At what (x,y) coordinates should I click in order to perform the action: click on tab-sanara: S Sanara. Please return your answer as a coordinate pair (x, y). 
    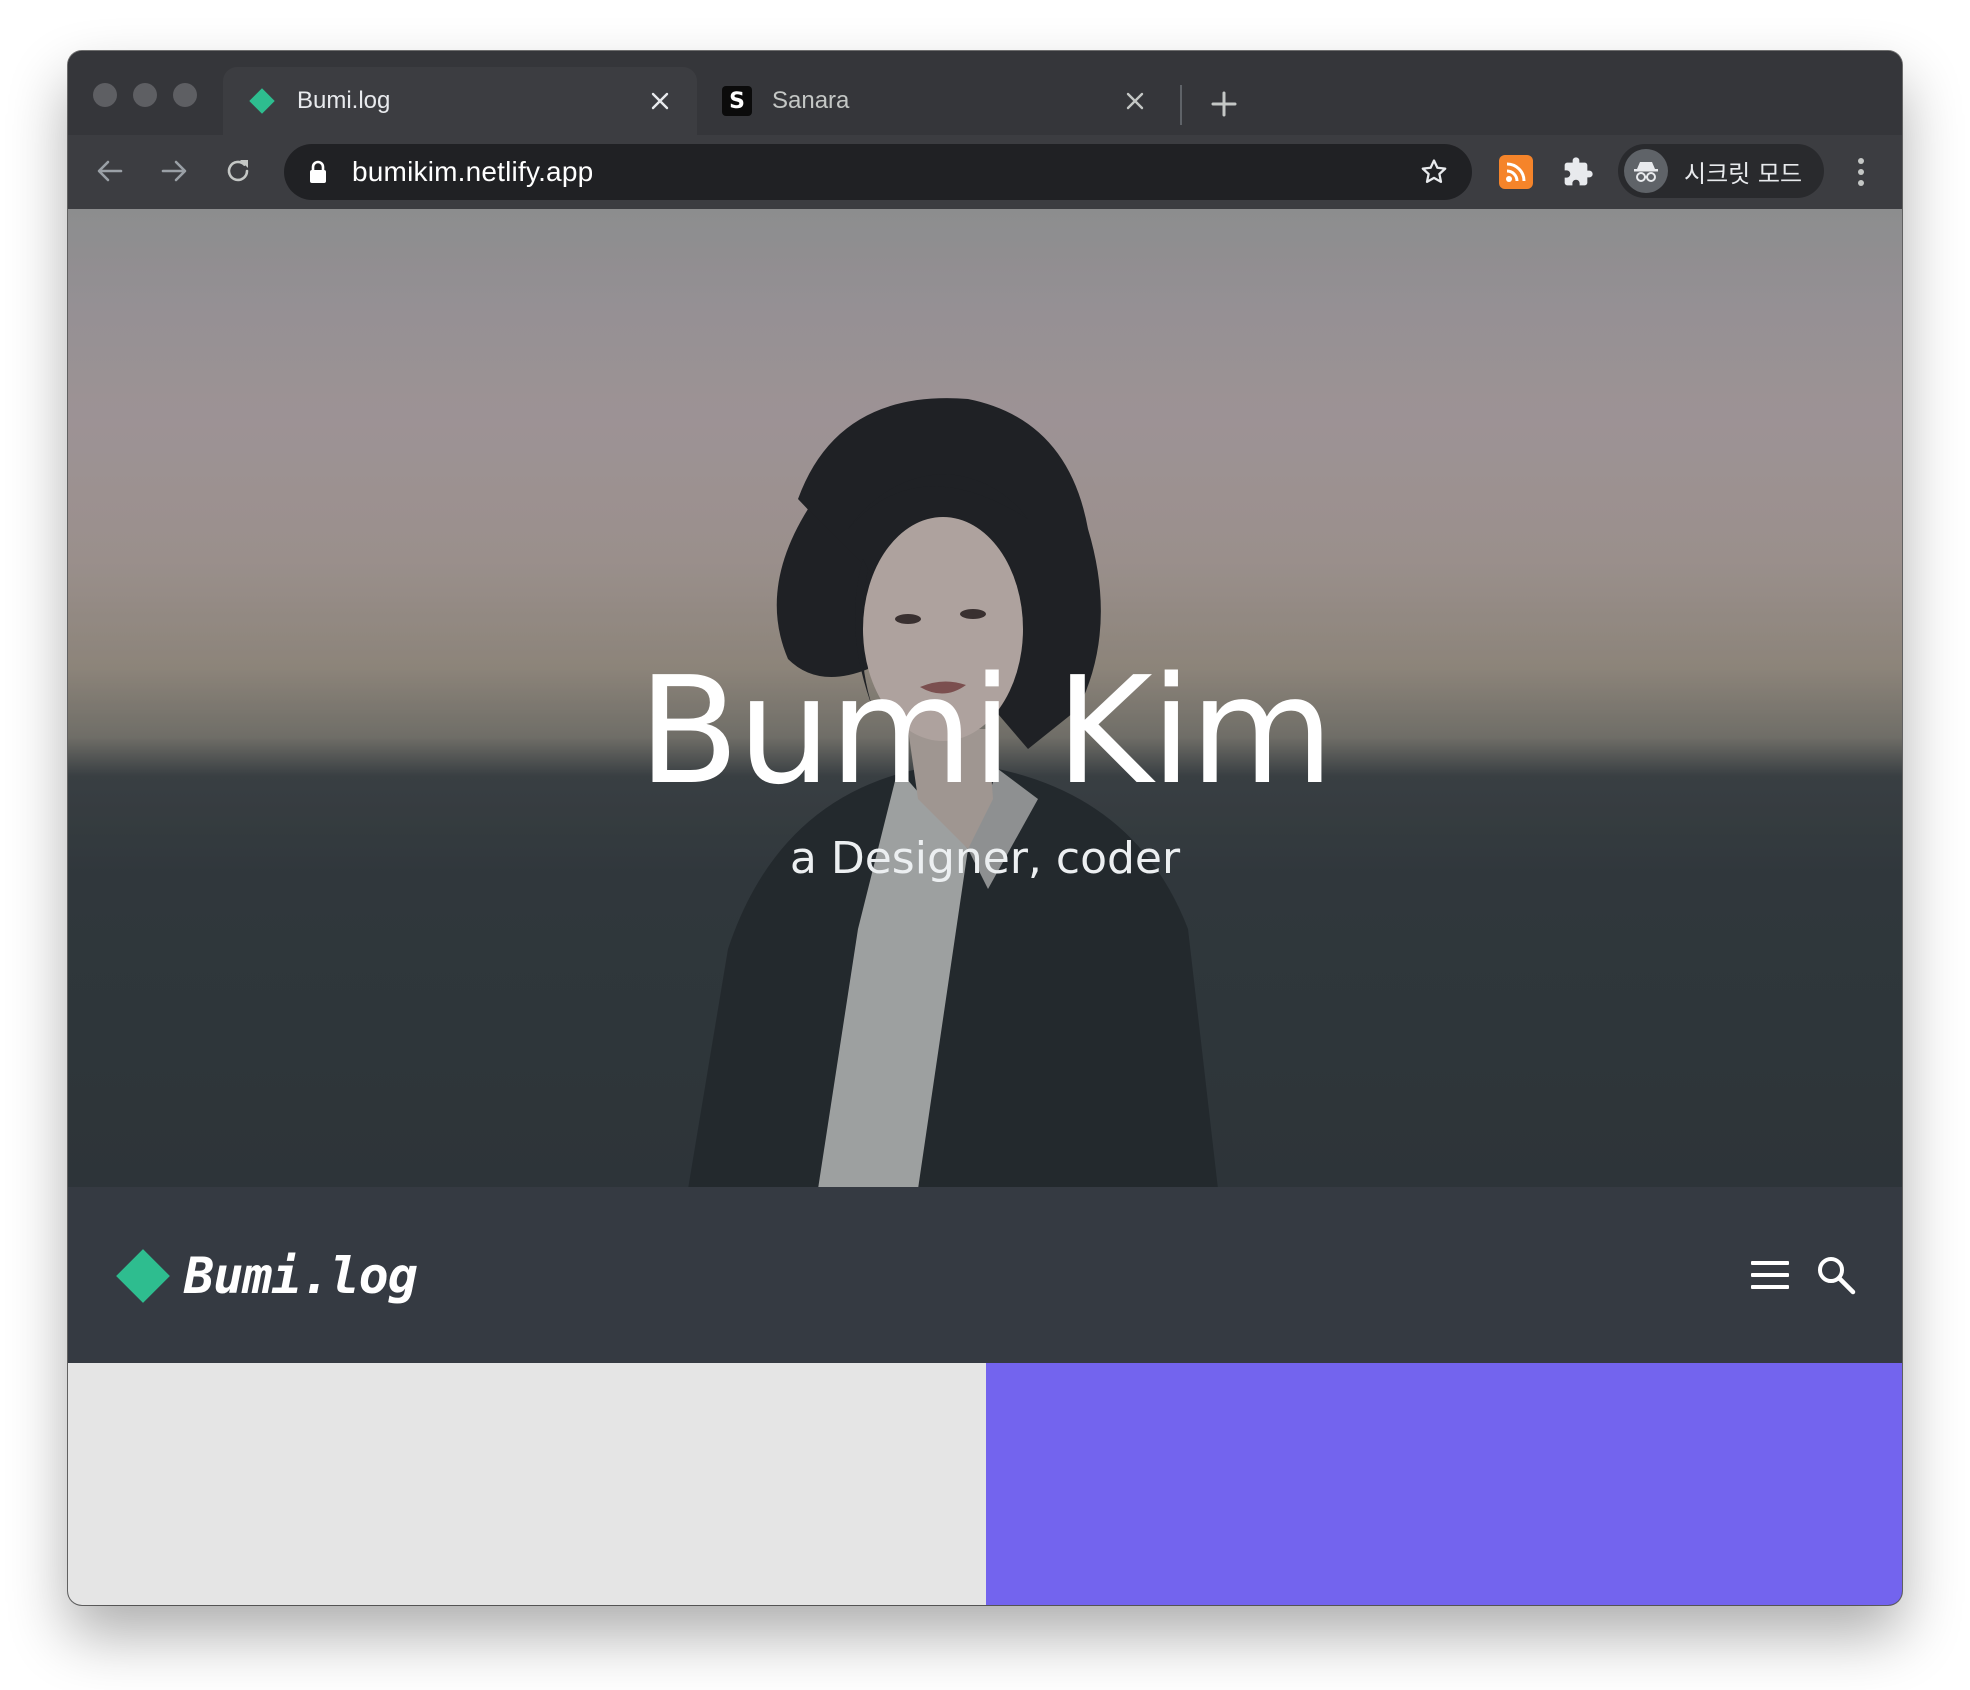
    Looking at the image, I should click on (935, 101).